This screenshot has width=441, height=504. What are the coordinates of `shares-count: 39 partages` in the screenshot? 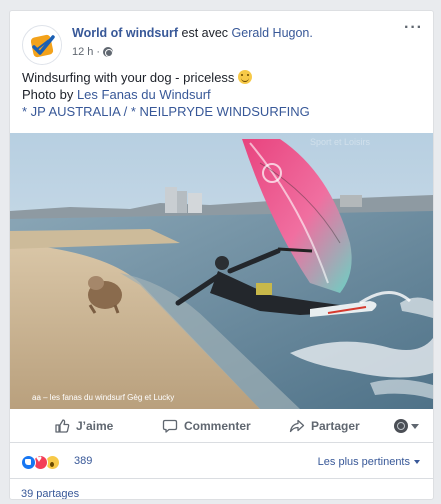 It's located at (50, 493).